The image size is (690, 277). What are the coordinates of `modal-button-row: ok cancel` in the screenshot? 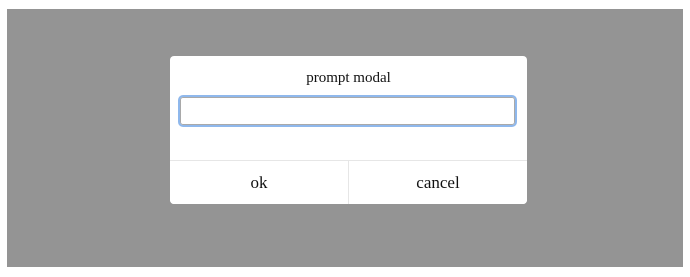 It's located at (348, 182).